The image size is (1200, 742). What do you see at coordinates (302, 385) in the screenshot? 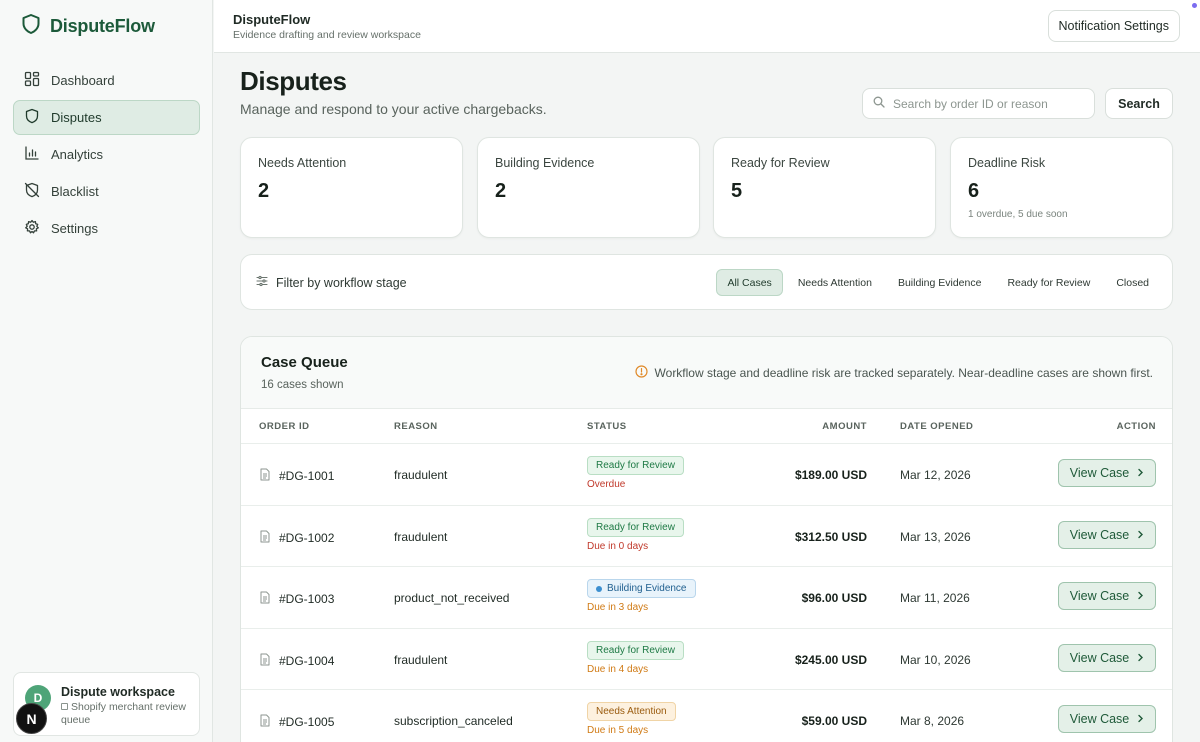
I see `case-count: 16 cases shown` at bounding box center [302, 385].